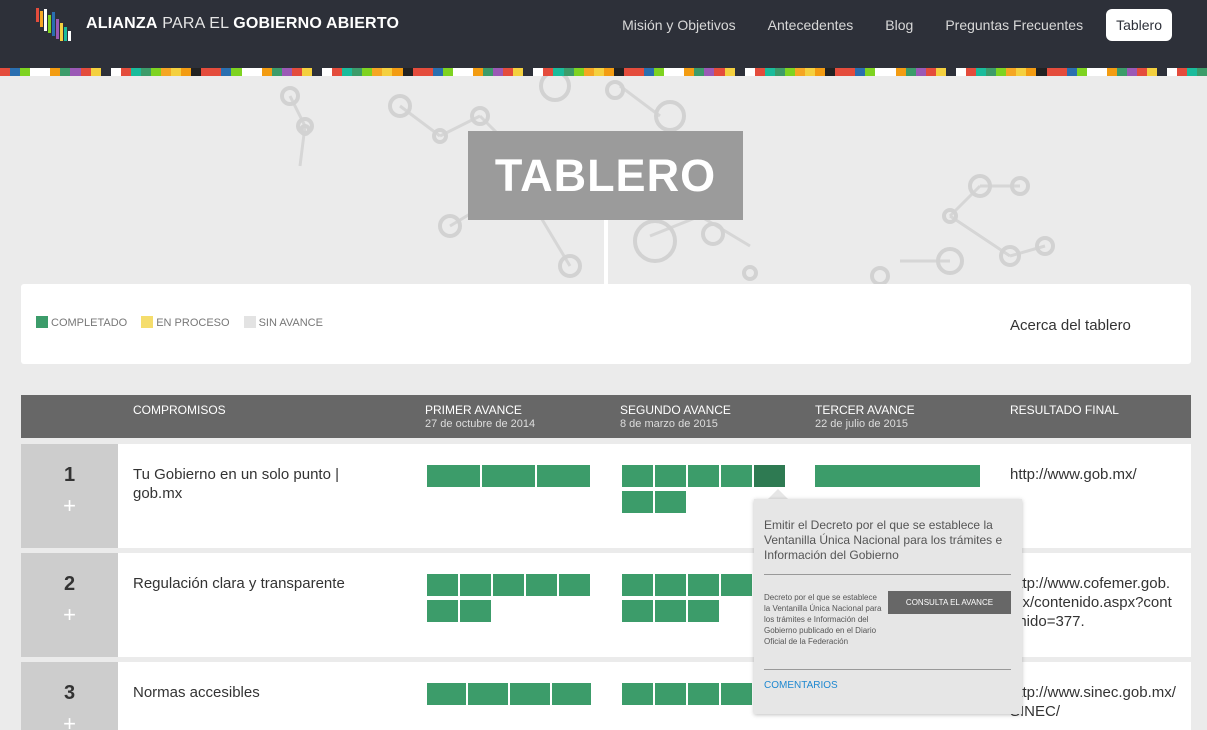 The width and height of the screenshot is (1207, 730). I want to click on column-label: SEGUNDO AVANCE, so click(675, 410).